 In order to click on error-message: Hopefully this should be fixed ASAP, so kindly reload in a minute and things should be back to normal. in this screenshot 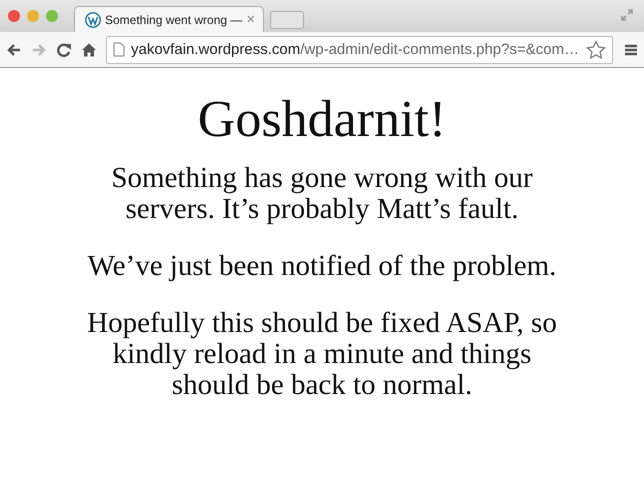, I will do `click(322, 354)`.